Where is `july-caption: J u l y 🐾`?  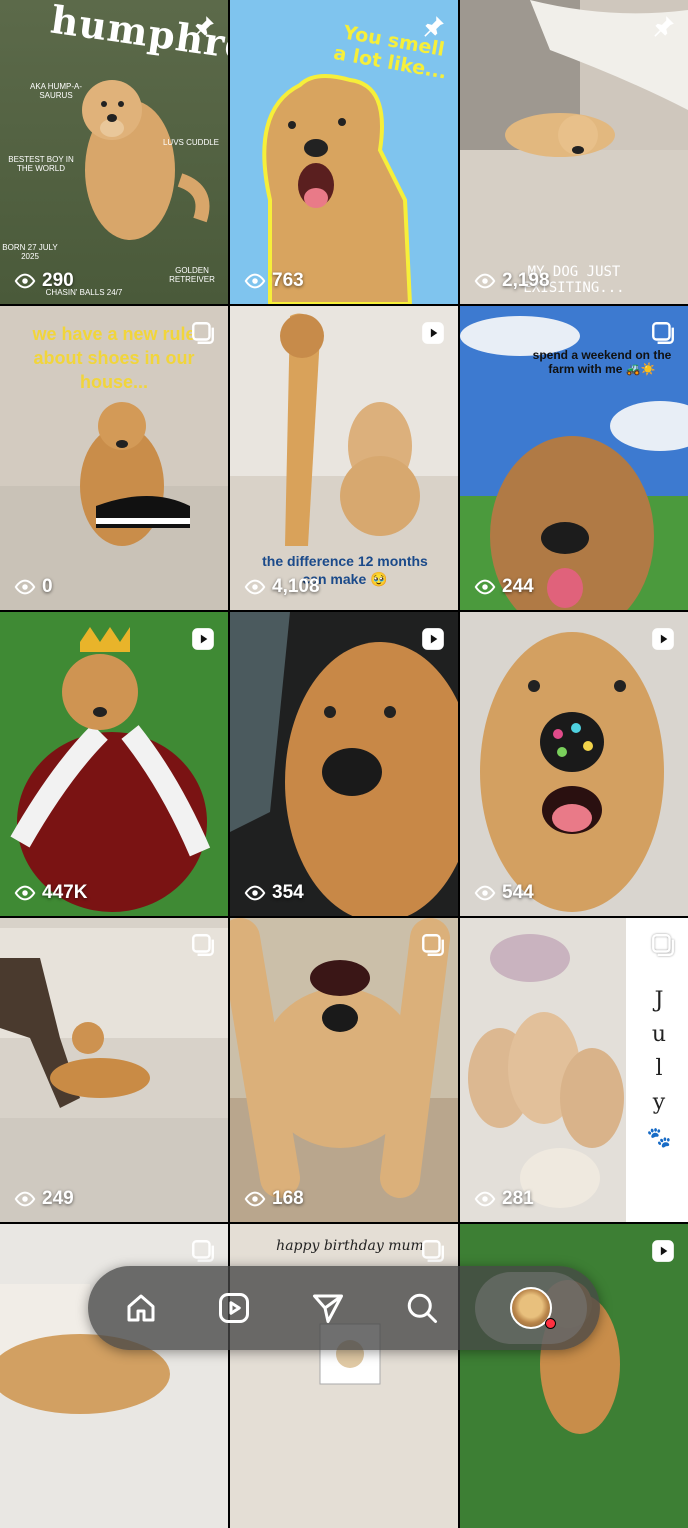
july-caption: J u l y 🐾 is located at coordinates (659, 1069).